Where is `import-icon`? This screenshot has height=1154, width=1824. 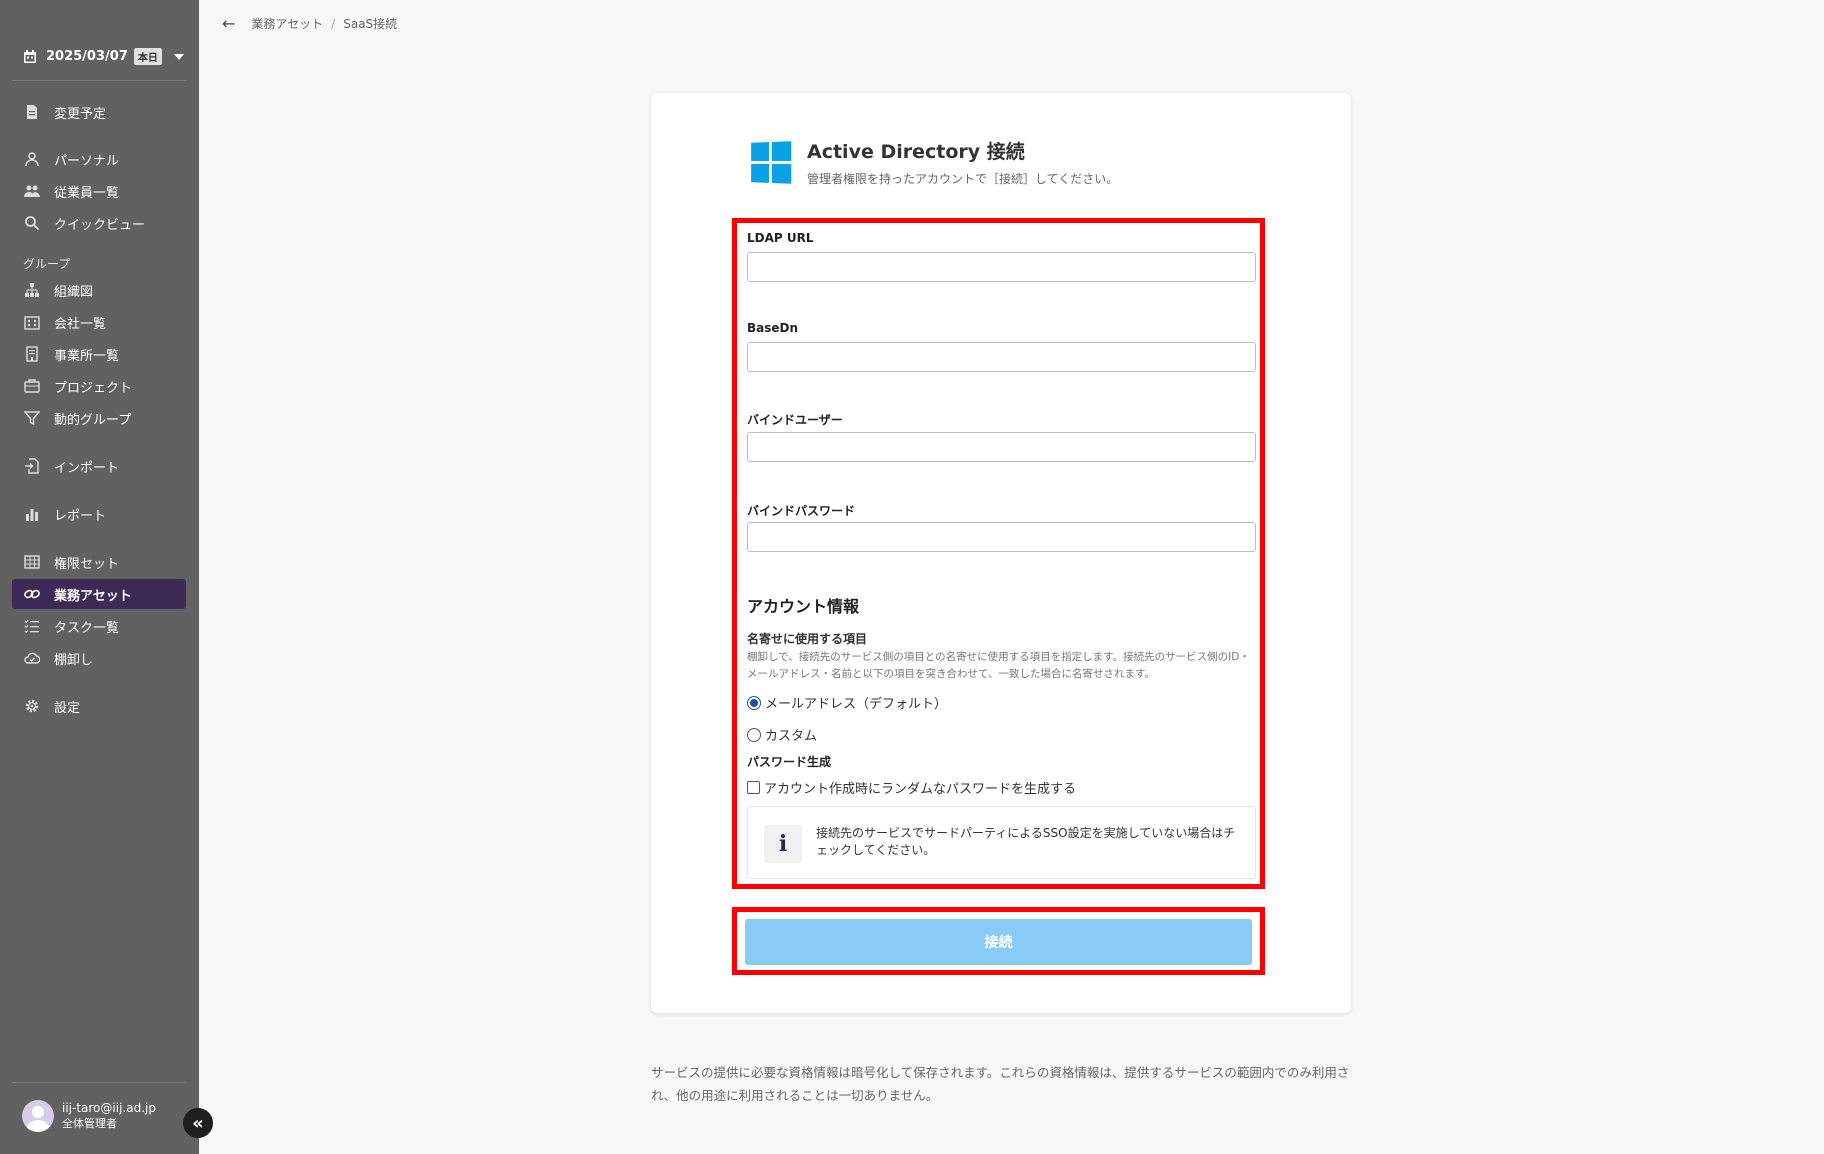
import-icon is located at coordinates (32, 466).